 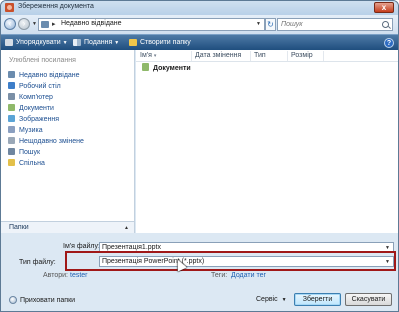 I want to click on new-folder-label: Створити папку, so click(x=165, y=42).